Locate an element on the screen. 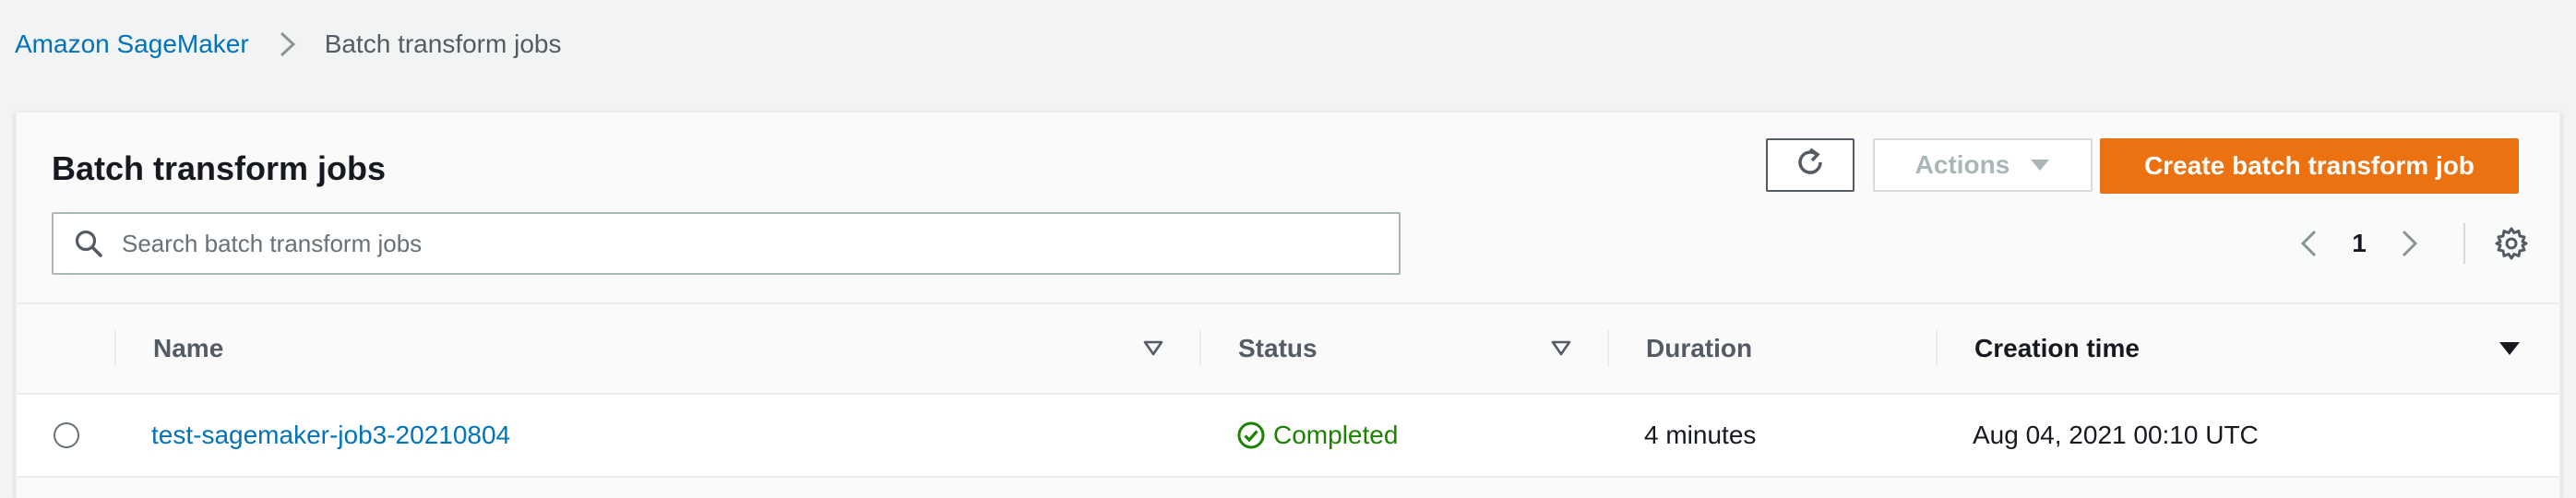 This screenshot has width=2576, height=498. page-number: 1 is located at coordinates (2359, 243).